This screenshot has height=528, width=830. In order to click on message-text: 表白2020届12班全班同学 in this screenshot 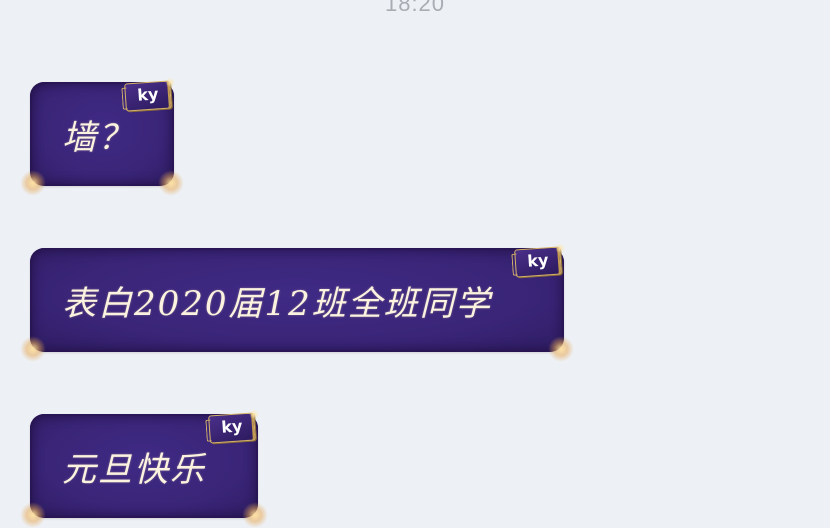, I will do `click(277, 303)`.